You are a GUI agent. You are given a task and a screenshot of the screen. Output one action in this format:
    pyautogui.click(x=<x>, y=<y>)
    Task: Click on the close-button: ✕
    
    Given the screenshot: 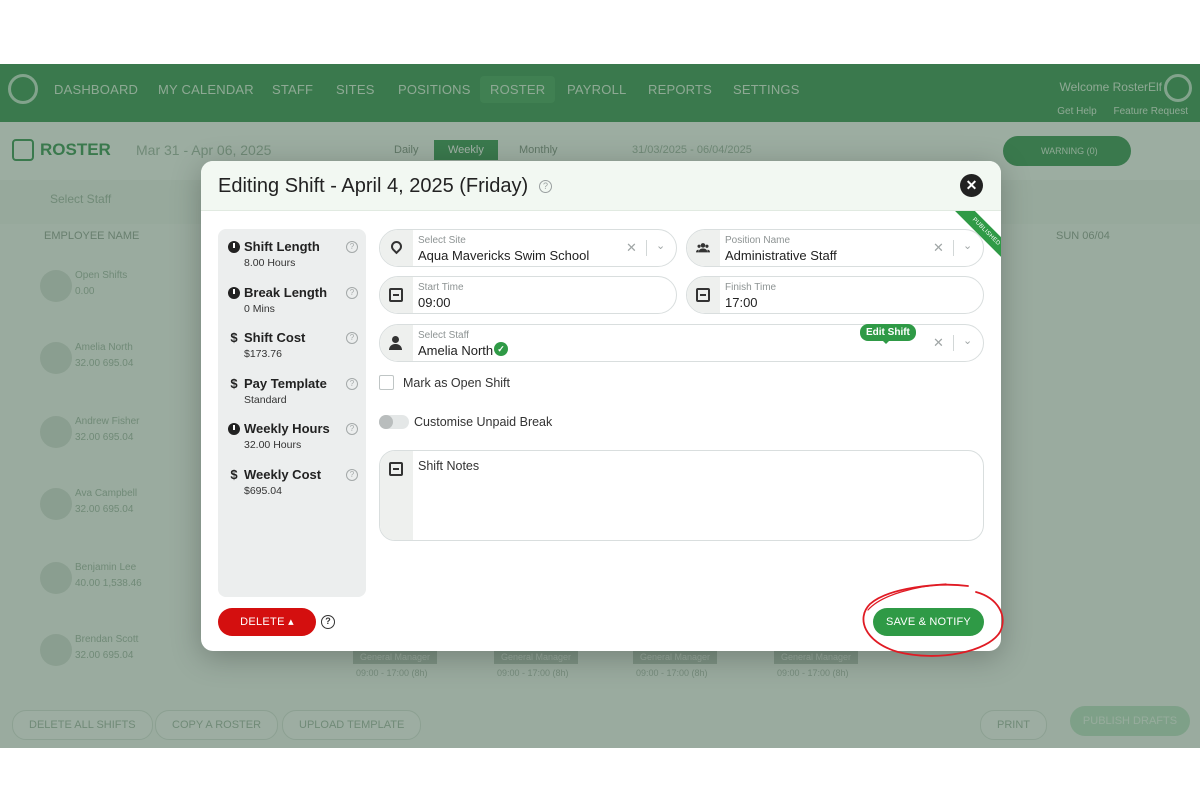 What is the action you would take?
    pyautogui.click(x=971, y=185)
    